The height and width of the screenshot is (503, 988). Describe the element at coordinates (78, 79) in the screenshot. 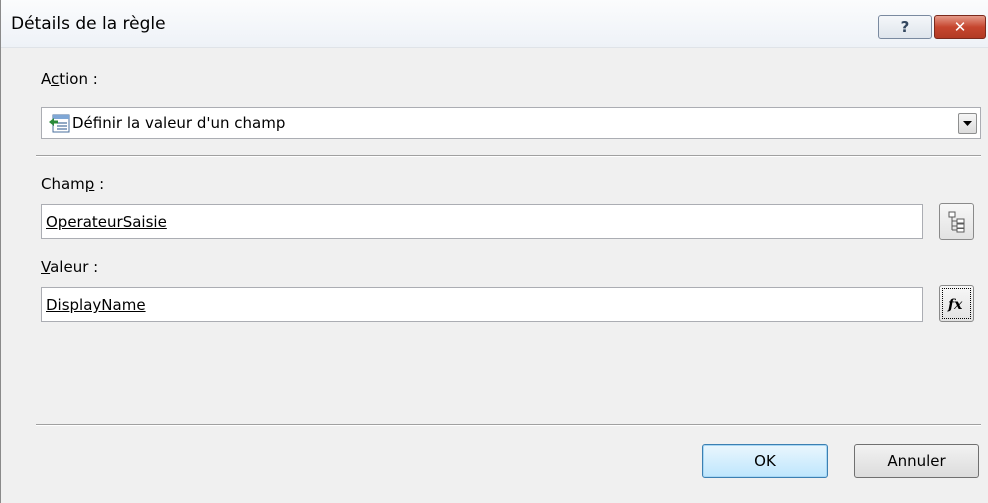

I see `action-label-text-end: tion :` at that location.